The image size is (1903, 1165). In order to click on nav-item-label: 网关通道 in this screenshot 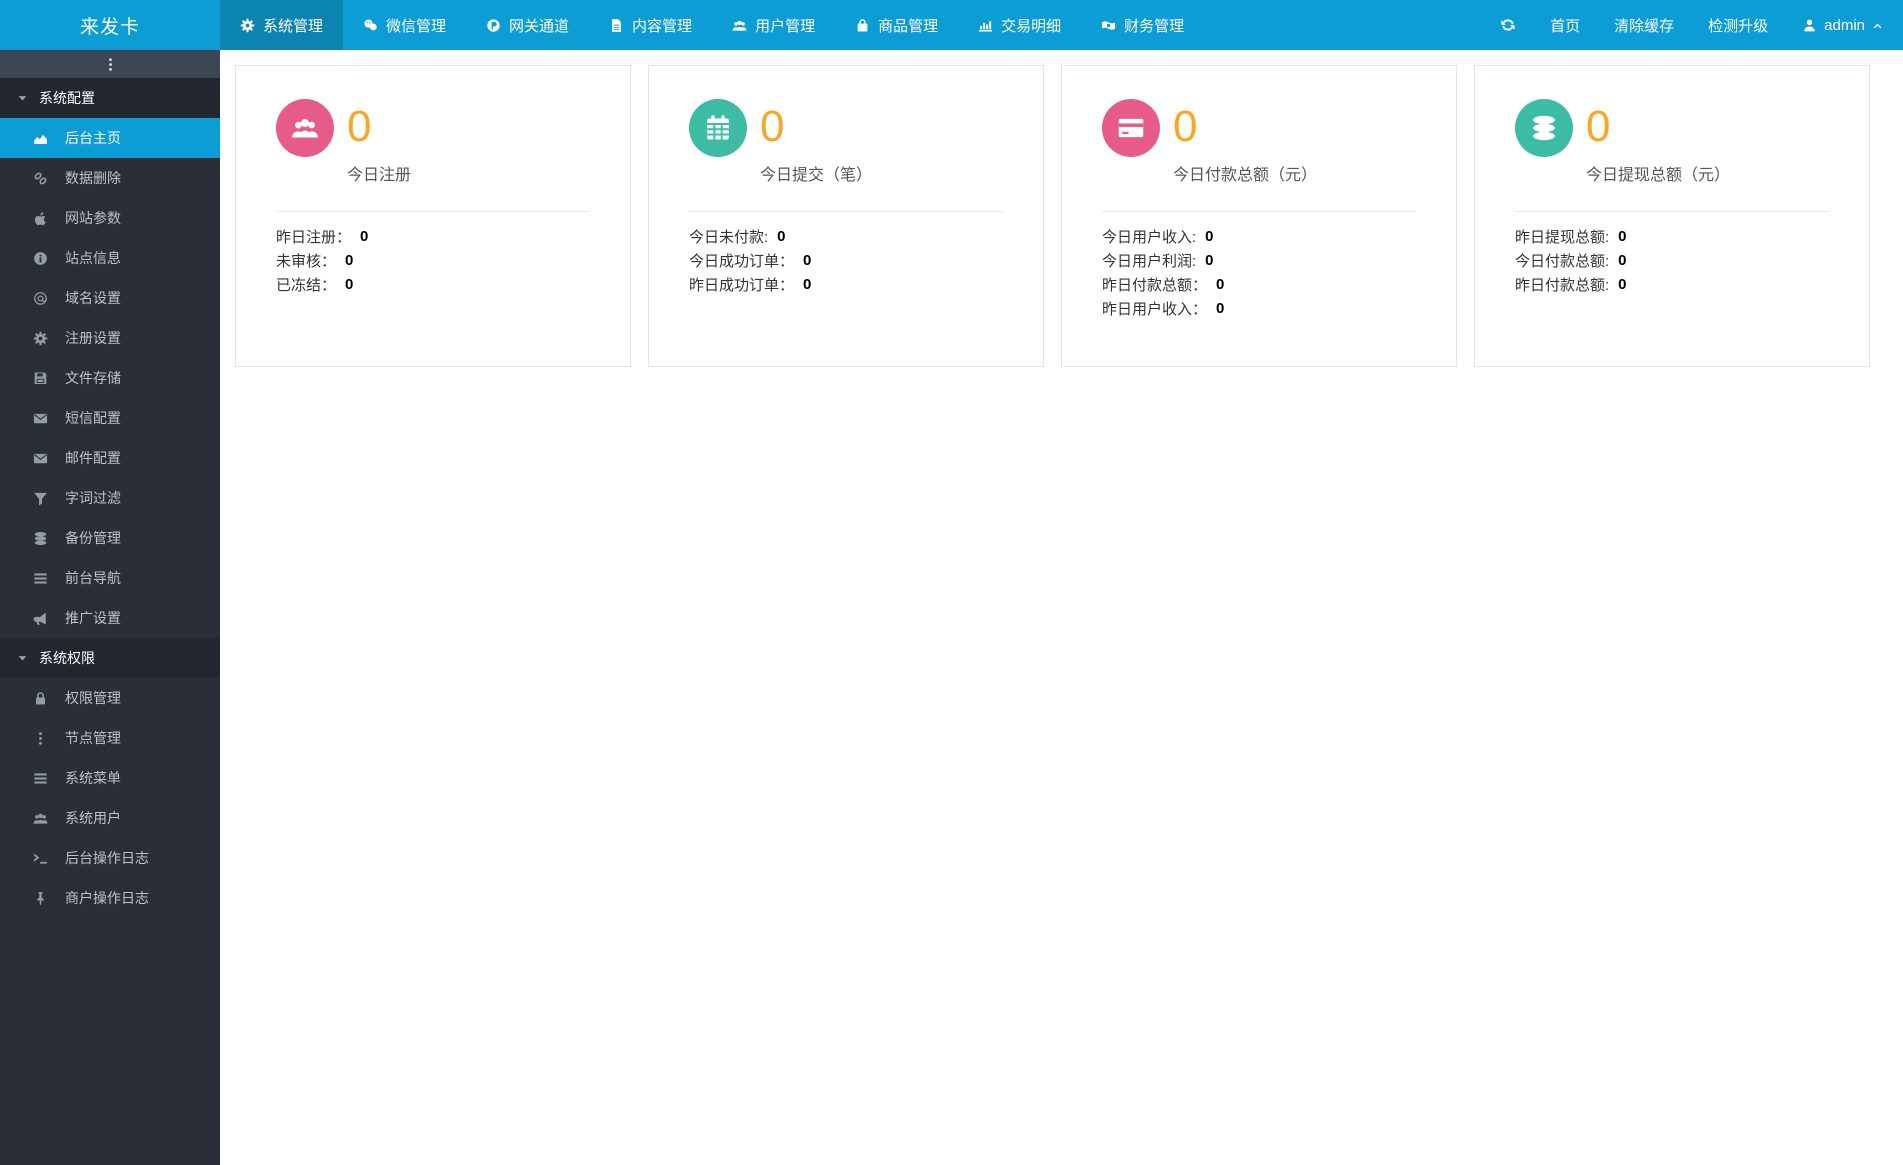, I will do `click(539, 26)`.